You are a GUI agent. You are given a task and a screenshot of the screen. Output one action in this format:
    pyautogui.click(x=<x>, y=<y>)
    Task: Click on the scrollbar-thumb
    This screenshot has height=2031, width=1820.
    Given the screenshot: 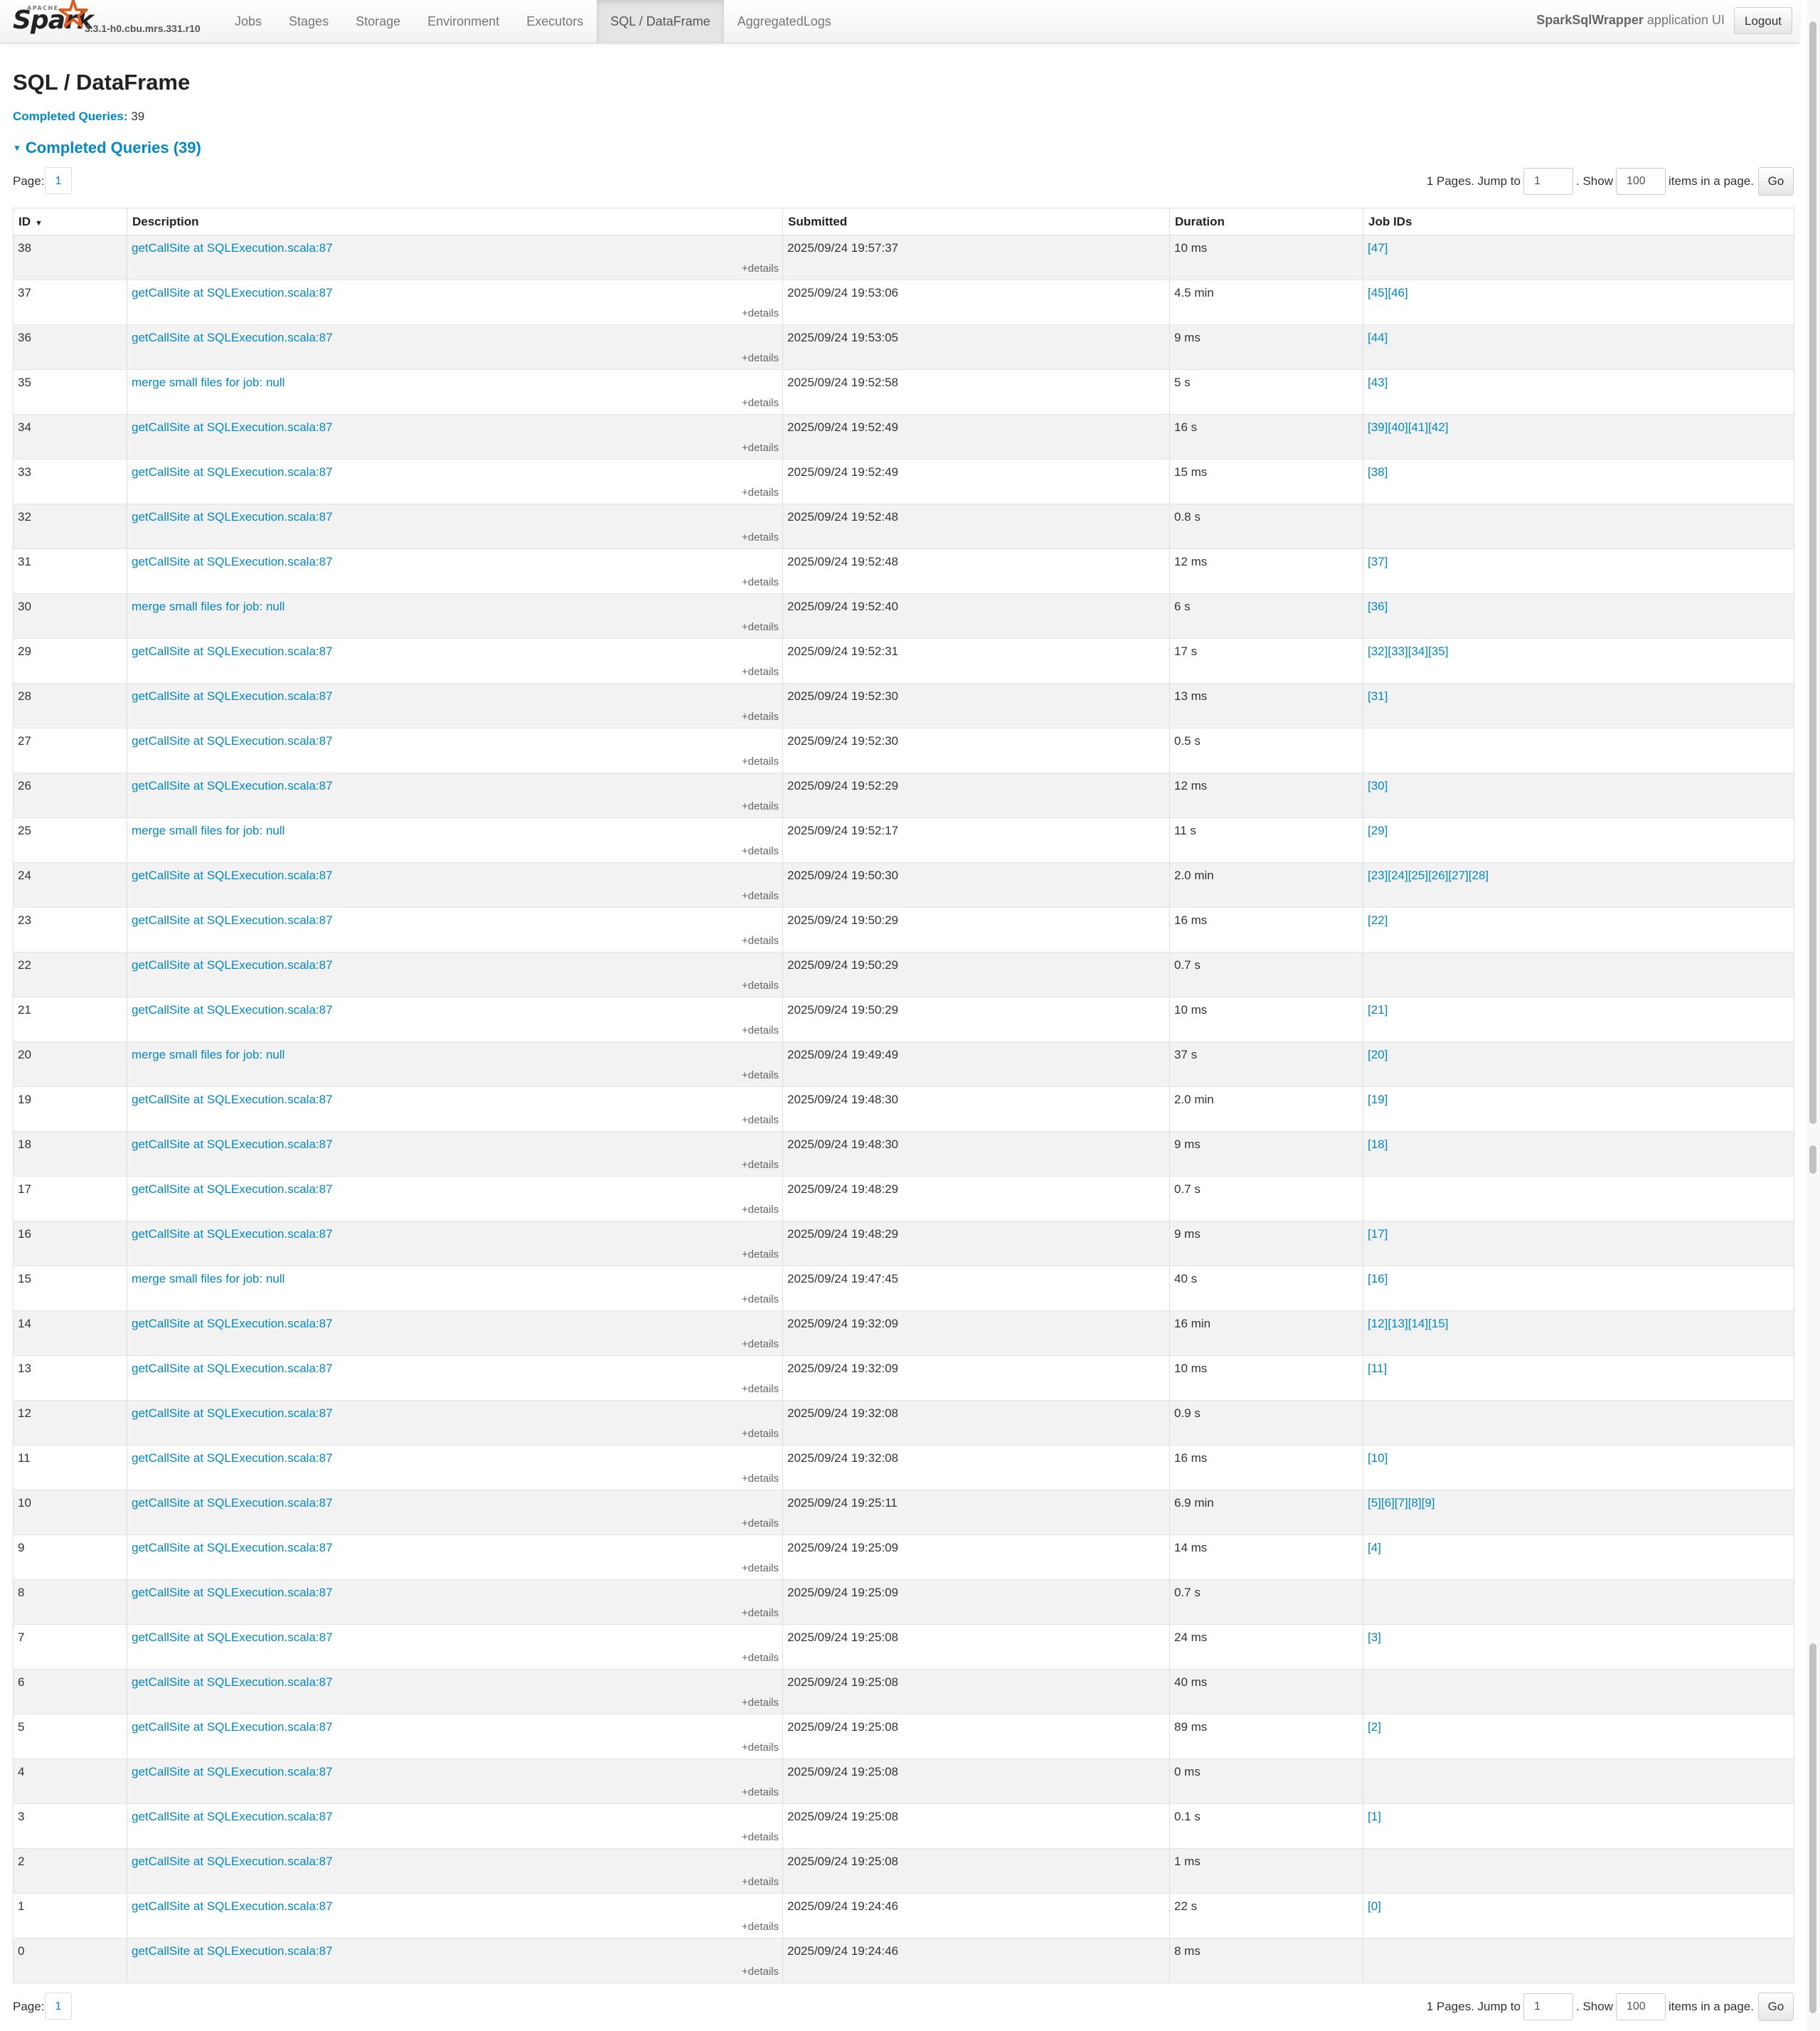 What is the action you would take?
    pyautogui.click(x=1812, y=572)
    